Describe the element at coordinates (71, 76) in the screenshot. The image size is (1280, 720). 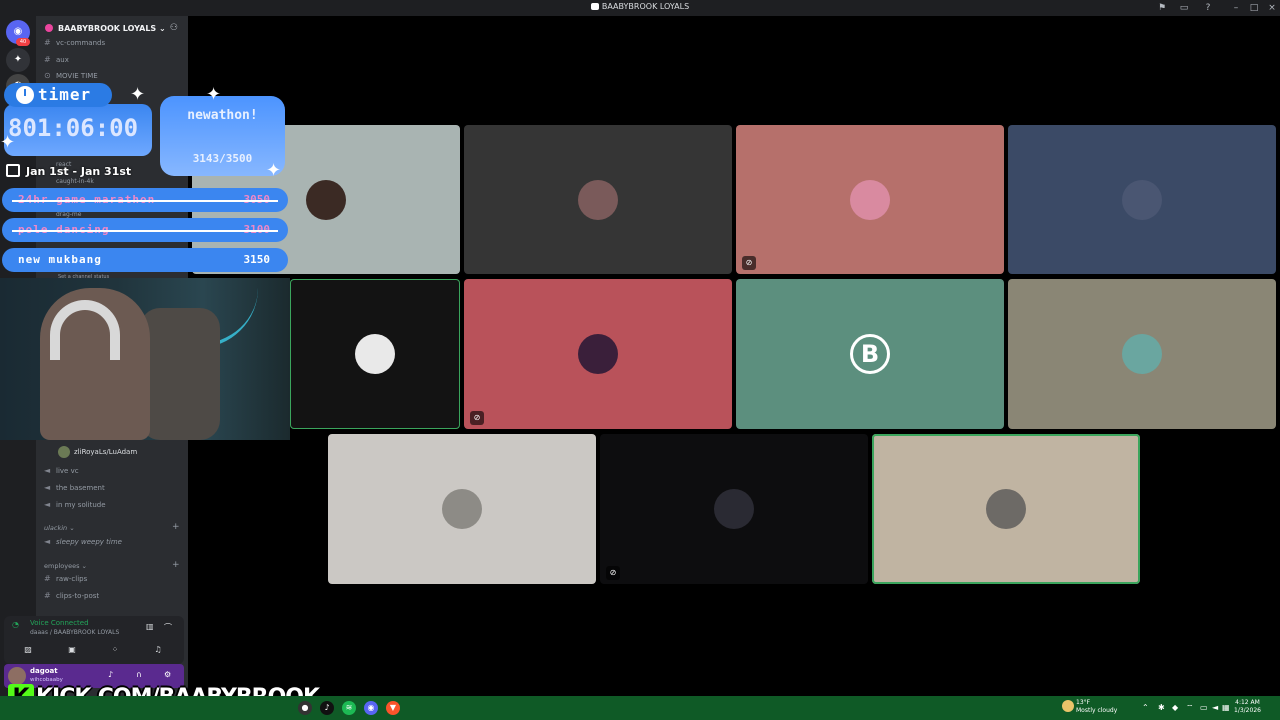
I see `channel-item: ⊙ MOVIE TIME` at that location.